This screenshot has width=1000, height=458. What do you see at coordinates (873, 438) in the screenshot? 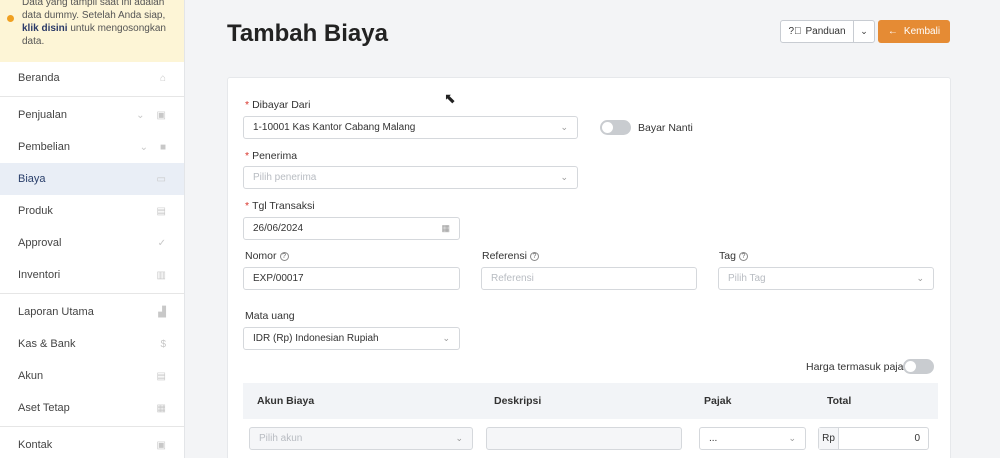
I see `total-input: Rp 0` at bounding box center [873, 438].